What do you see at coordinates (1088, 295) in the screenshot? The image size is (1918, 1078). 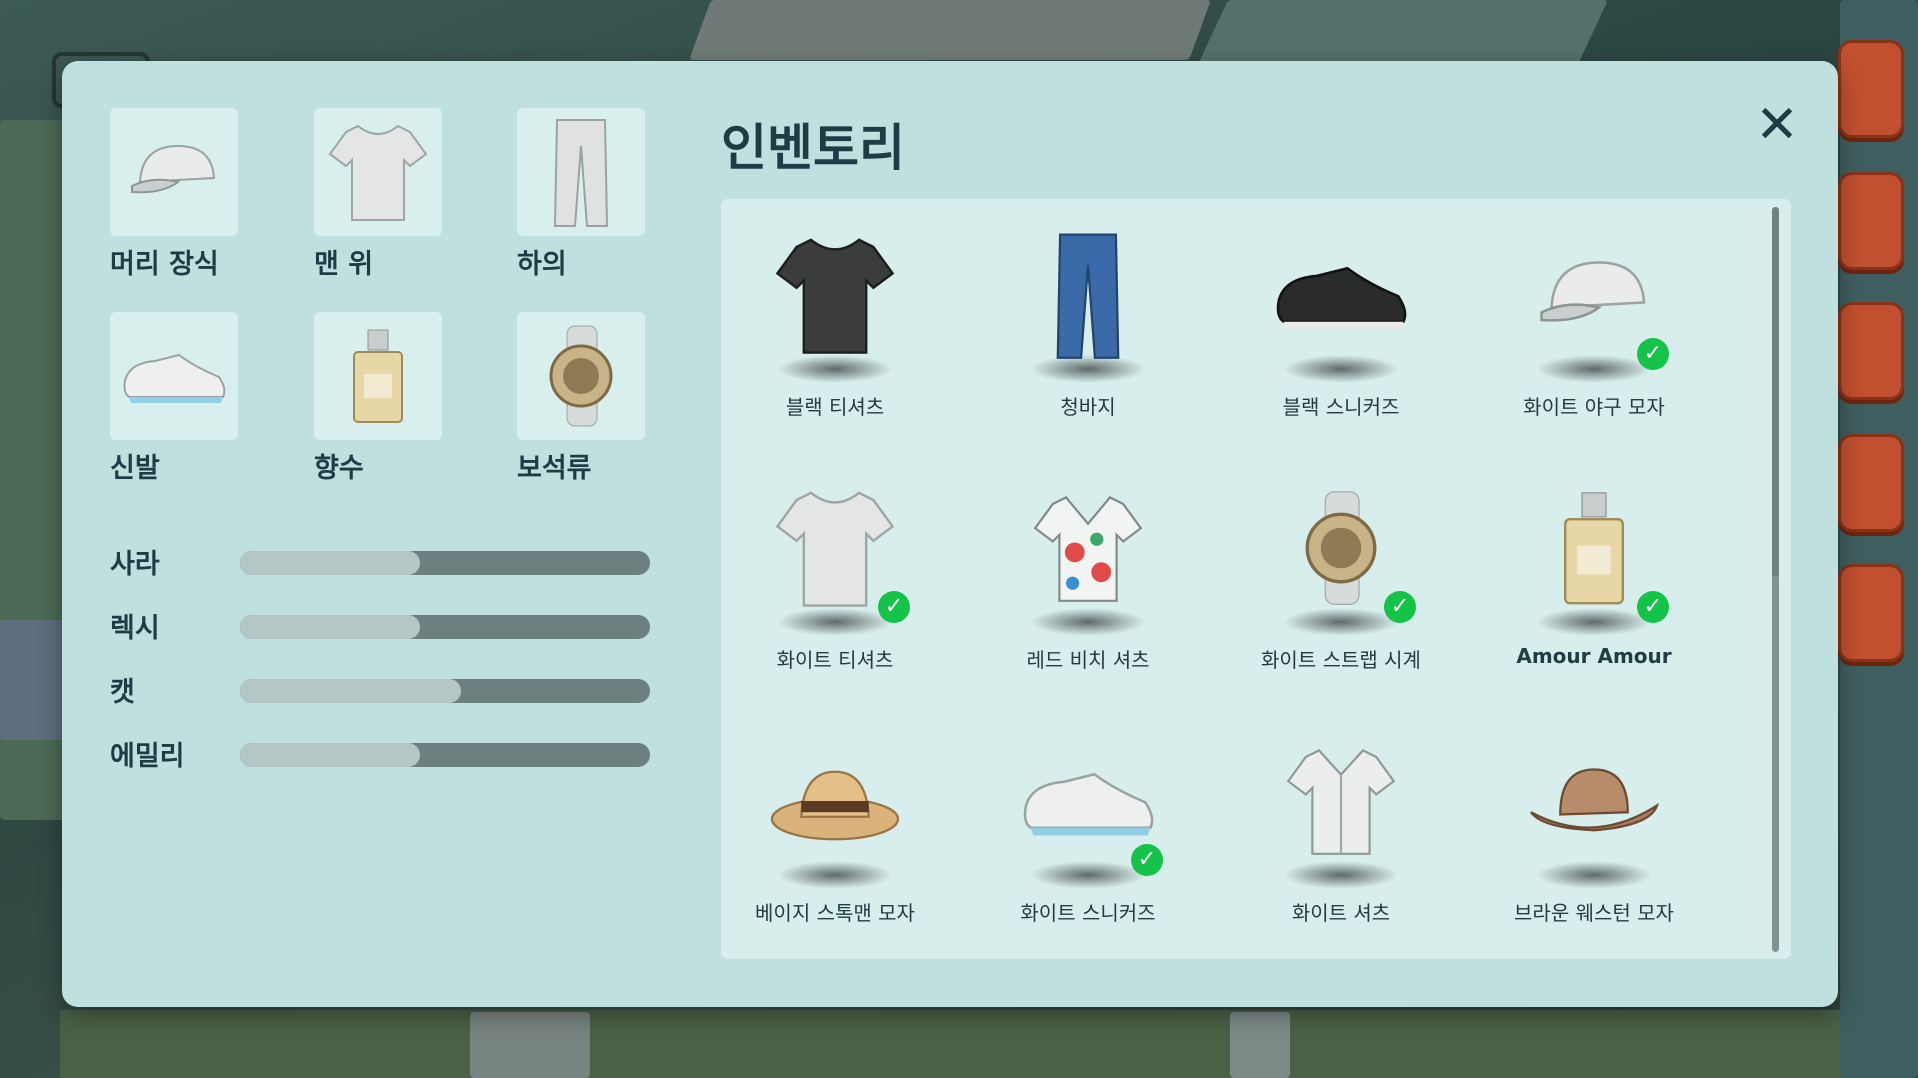 I see `jeans-icon` at bounding box center [1088, 295].